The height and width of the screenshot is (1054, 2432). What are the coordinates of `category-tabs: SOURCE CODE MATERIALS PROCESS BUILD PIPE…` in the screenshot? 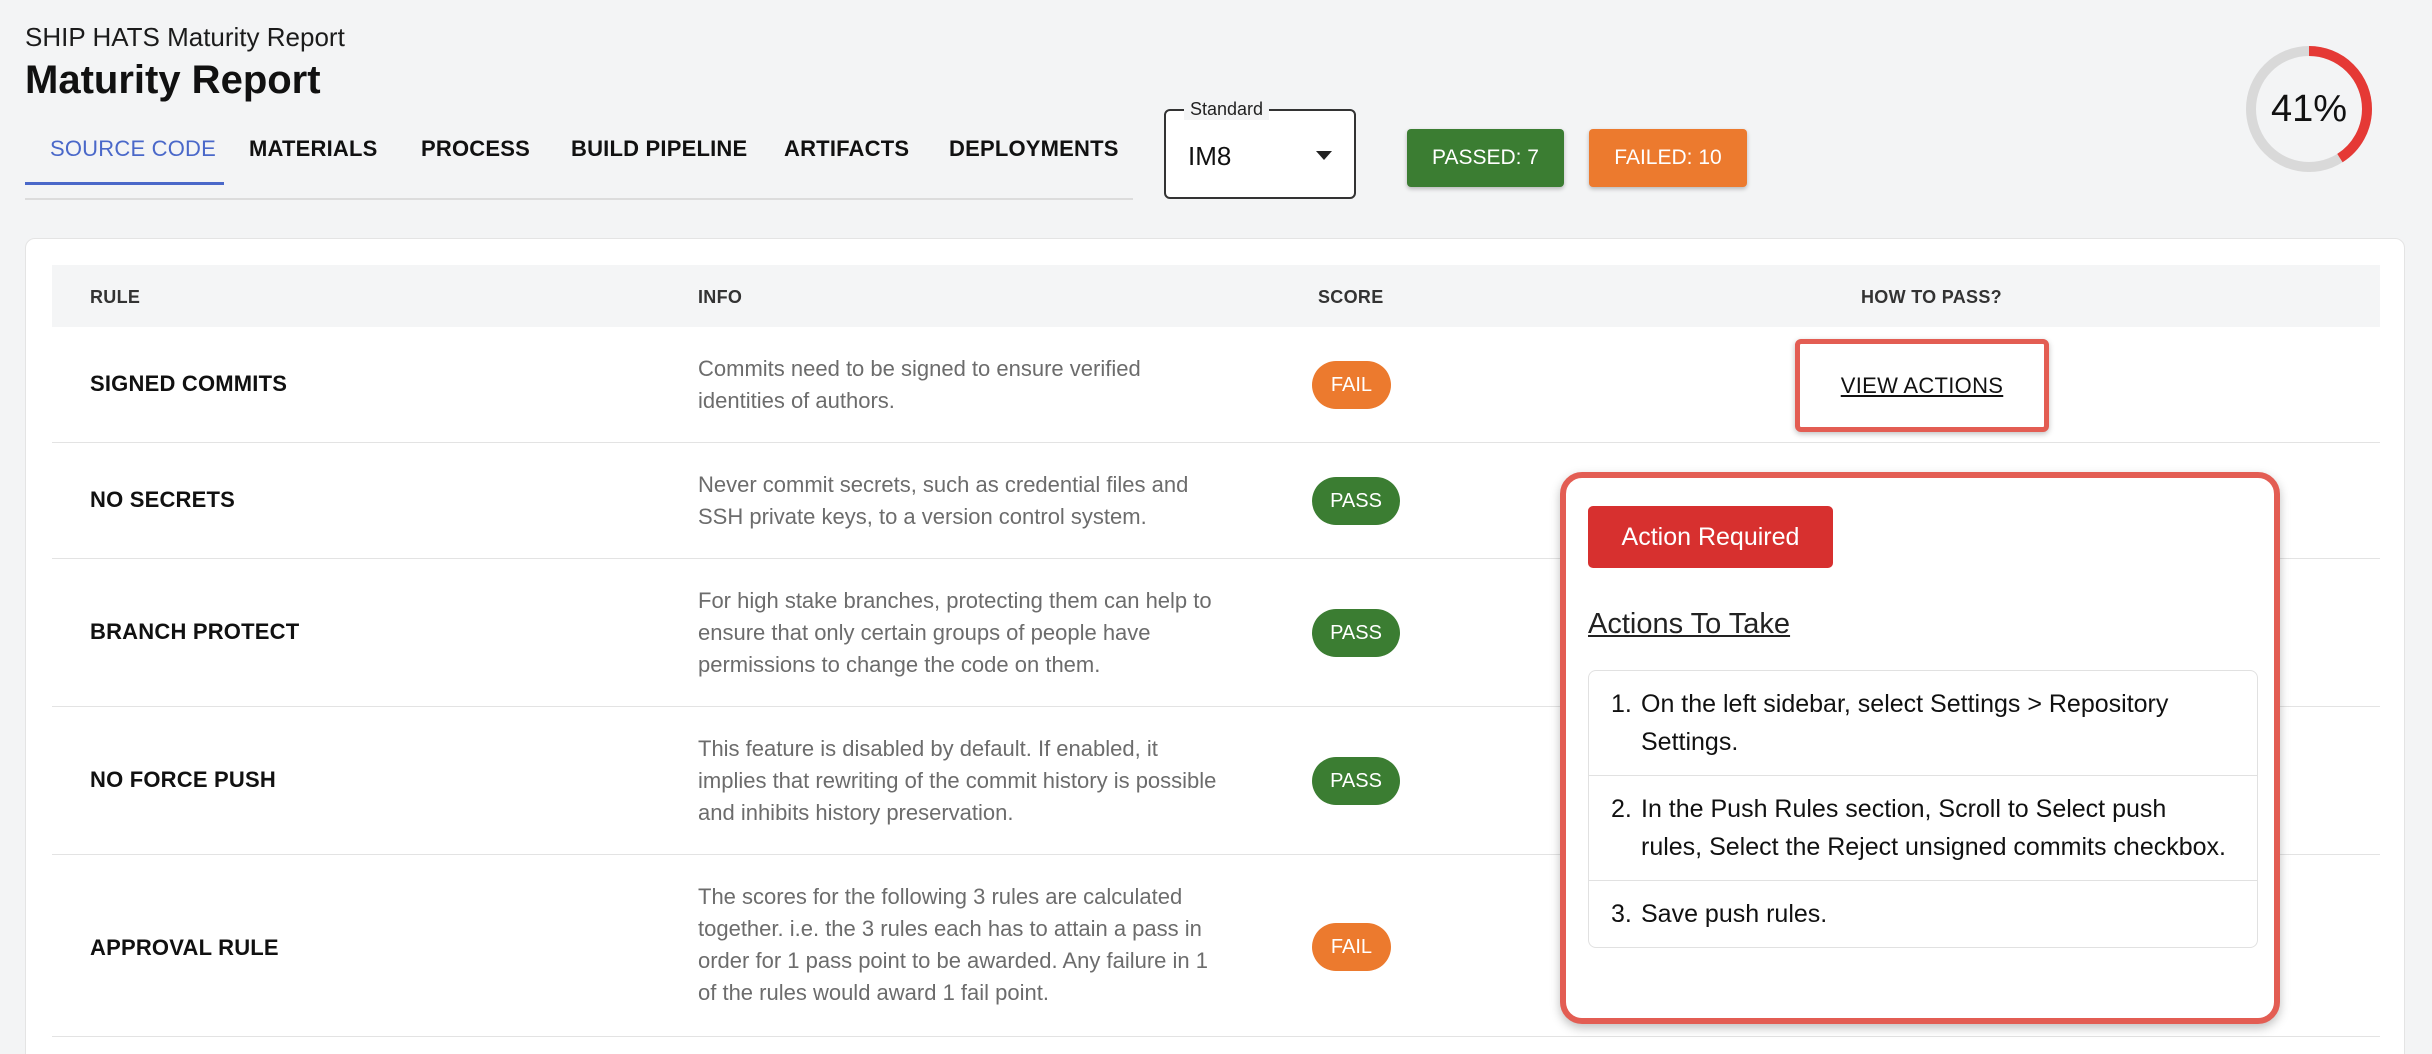 It's located at (579, 162).